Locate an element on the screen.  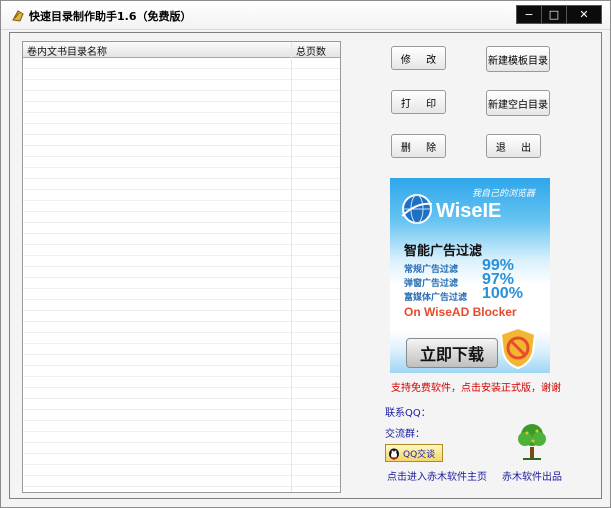
qq-chat-button: QQ交谈 is located at coordinates (414, 453).